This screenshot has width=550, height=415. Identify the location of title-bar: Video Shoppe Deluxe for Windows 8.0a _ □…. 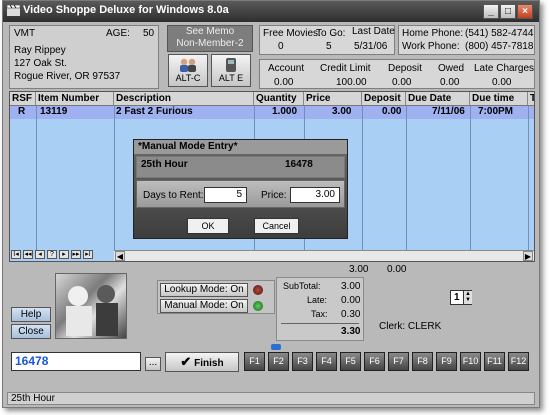
(271, 11).